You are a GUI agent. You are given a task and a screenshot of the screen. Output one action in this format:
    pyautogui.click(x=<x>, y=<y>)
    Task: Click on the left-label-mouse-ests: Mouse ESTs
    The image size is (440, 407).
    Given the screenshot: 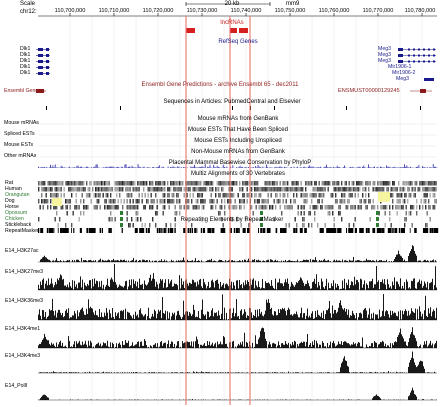 What is the action you would take?
    pyautogui.click(x=18, y=145)
    